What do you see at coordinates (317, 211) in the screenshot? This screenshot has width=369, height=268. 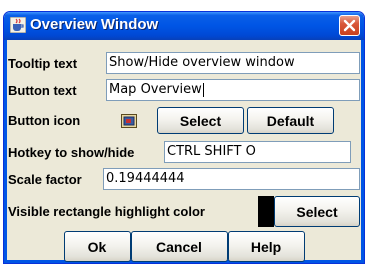 I see `select-color-button: Select` at bounding box center [317, 211].